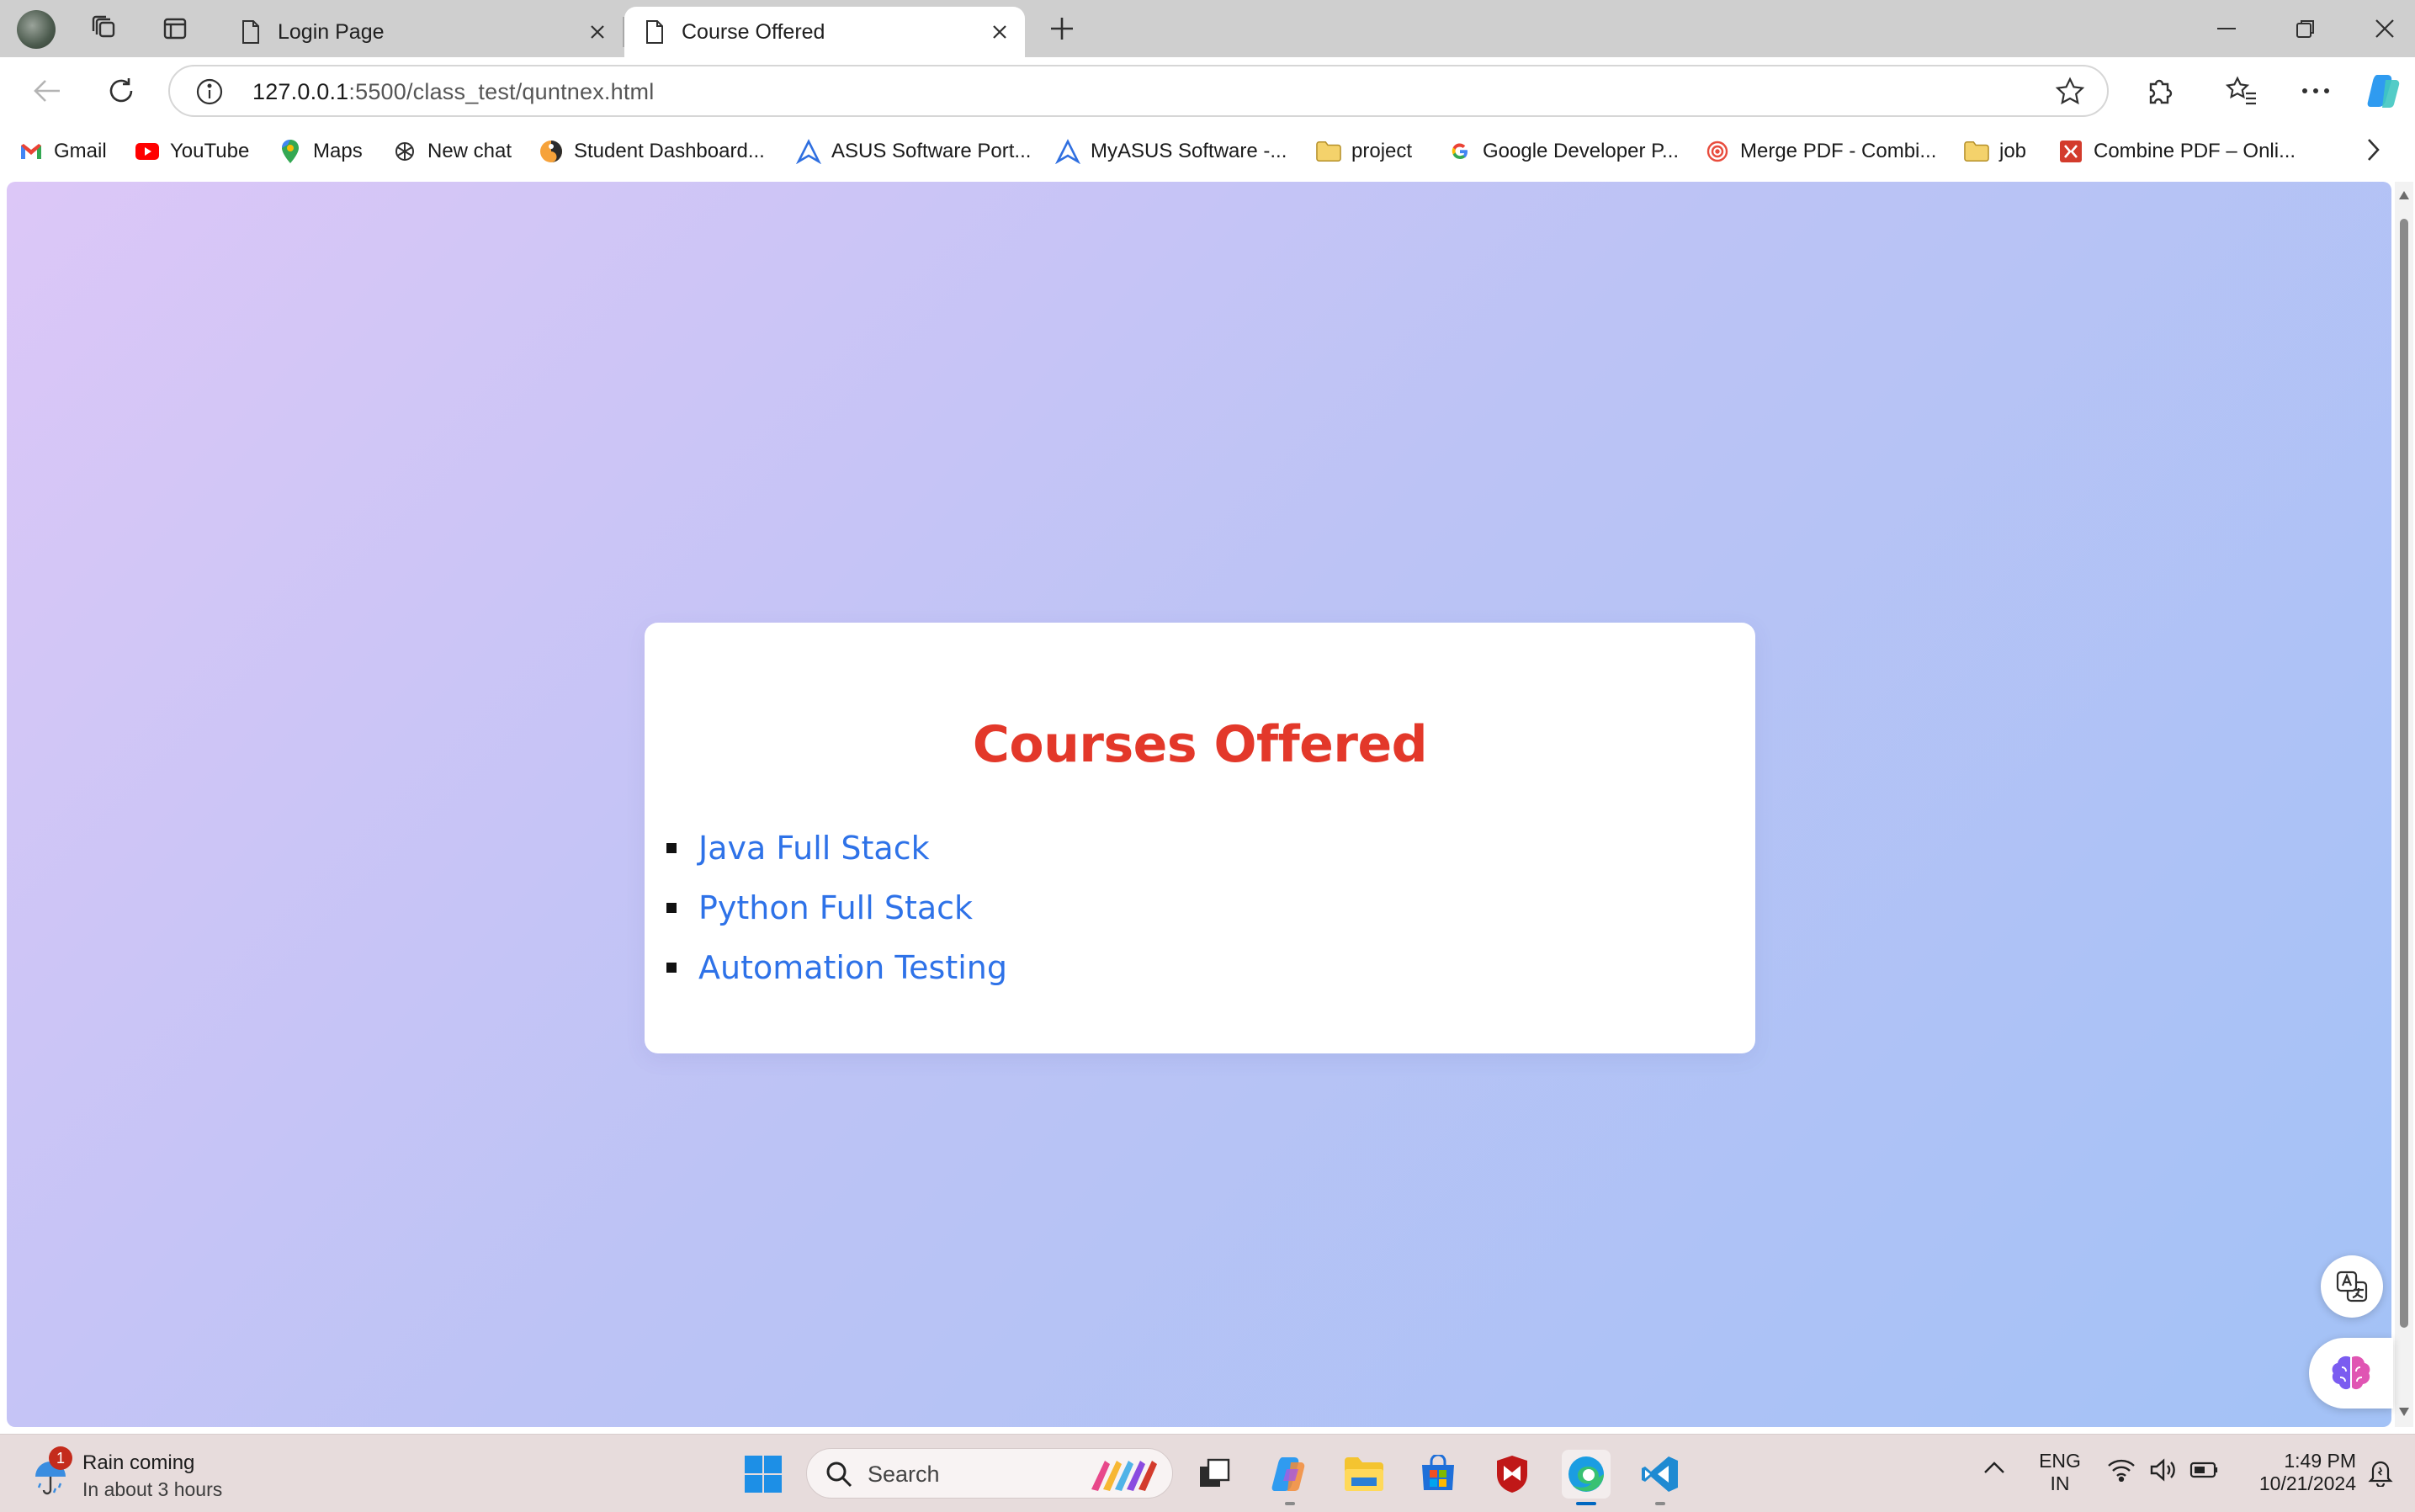 The height and width of the screenshot is (1512, 2415). What do you see at coordinates (2404, 195) in the screenshot?
I see `scroll-up-icon` at bounding box center [2404, 195].